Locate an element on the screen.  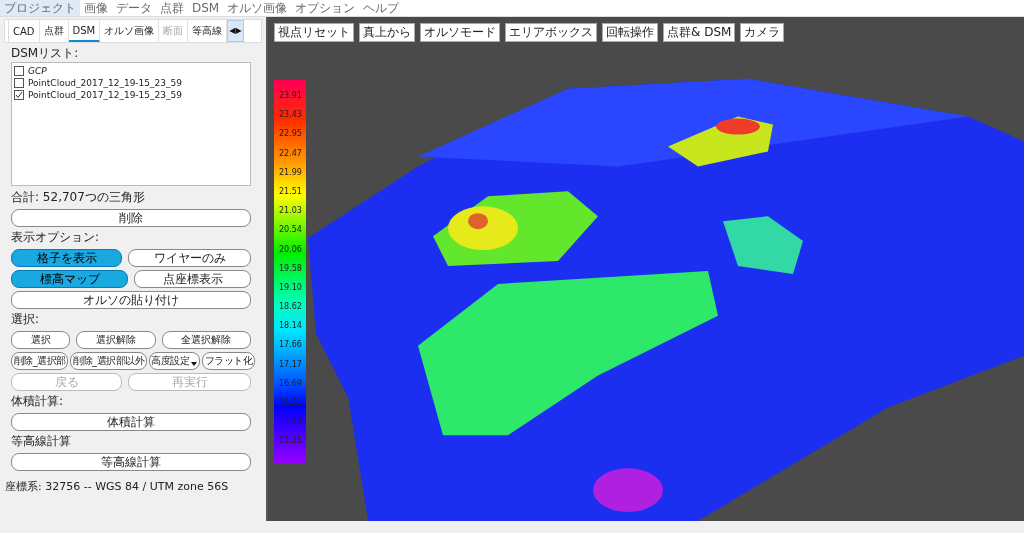
section-label: 表示オプション: is located at coordinates (56, 237).